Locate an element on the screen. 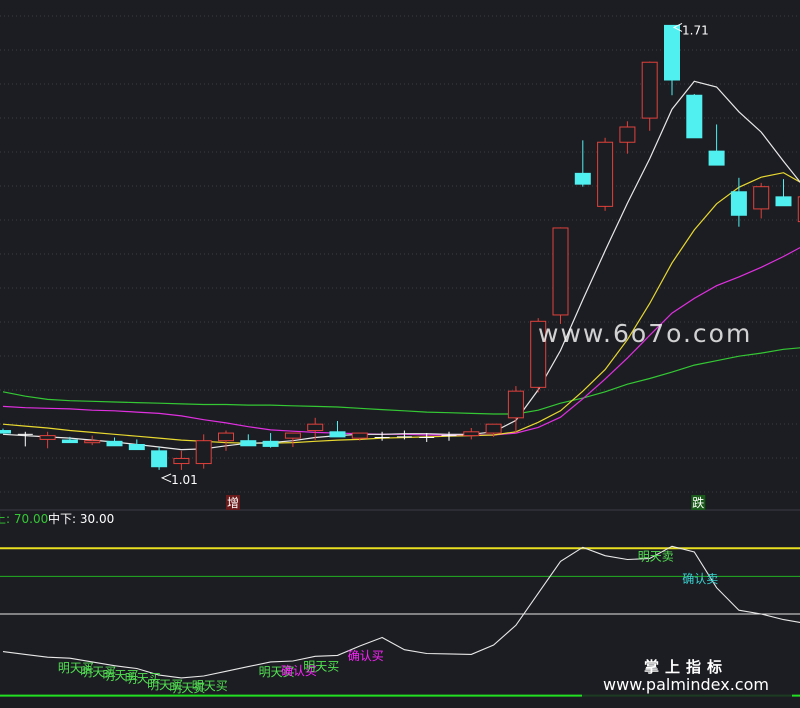  watermark-domain: www.6o7o.com is located at coordinates (645, 333).